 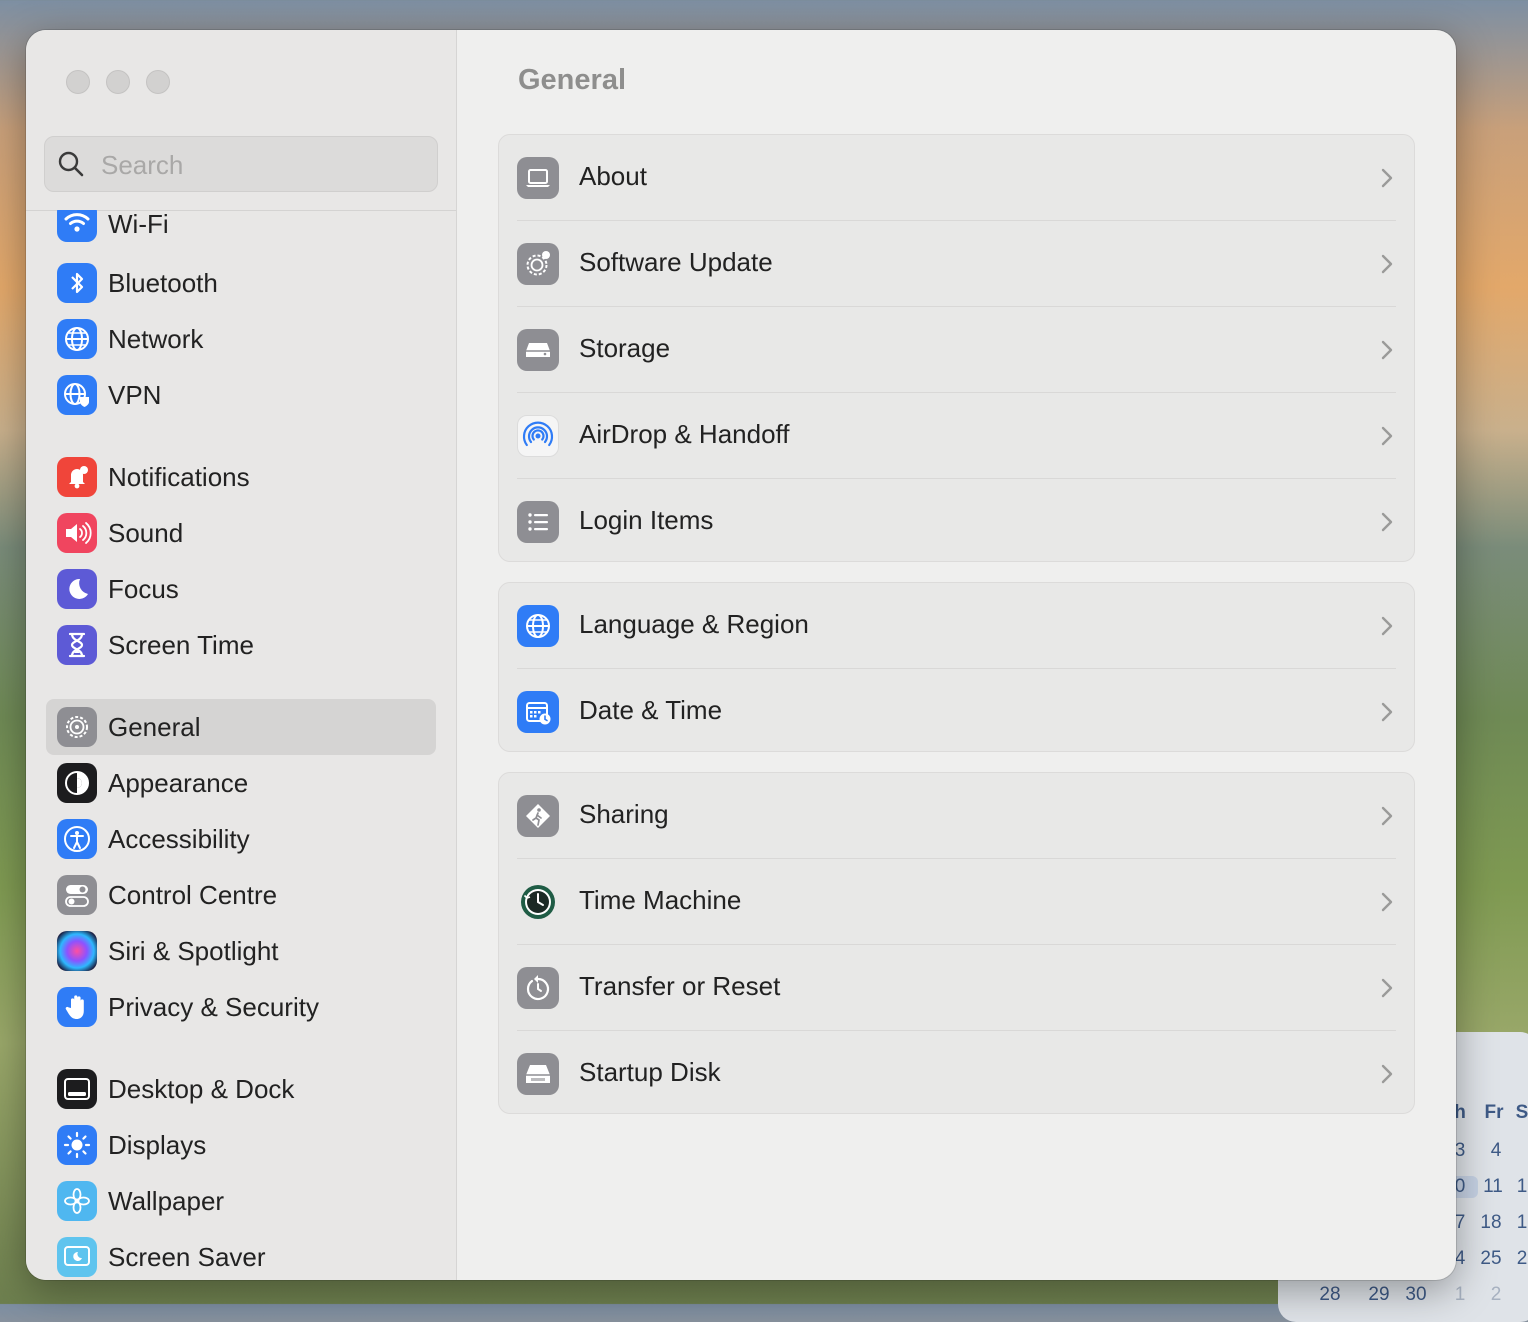 I want to click on row-label: Date & Time, so click(x=651, y=710).